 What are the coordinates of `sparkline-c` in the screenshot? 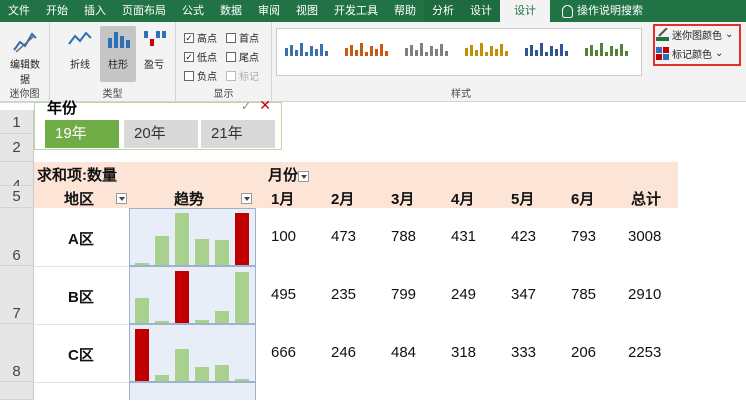 It's located at (192, 353).